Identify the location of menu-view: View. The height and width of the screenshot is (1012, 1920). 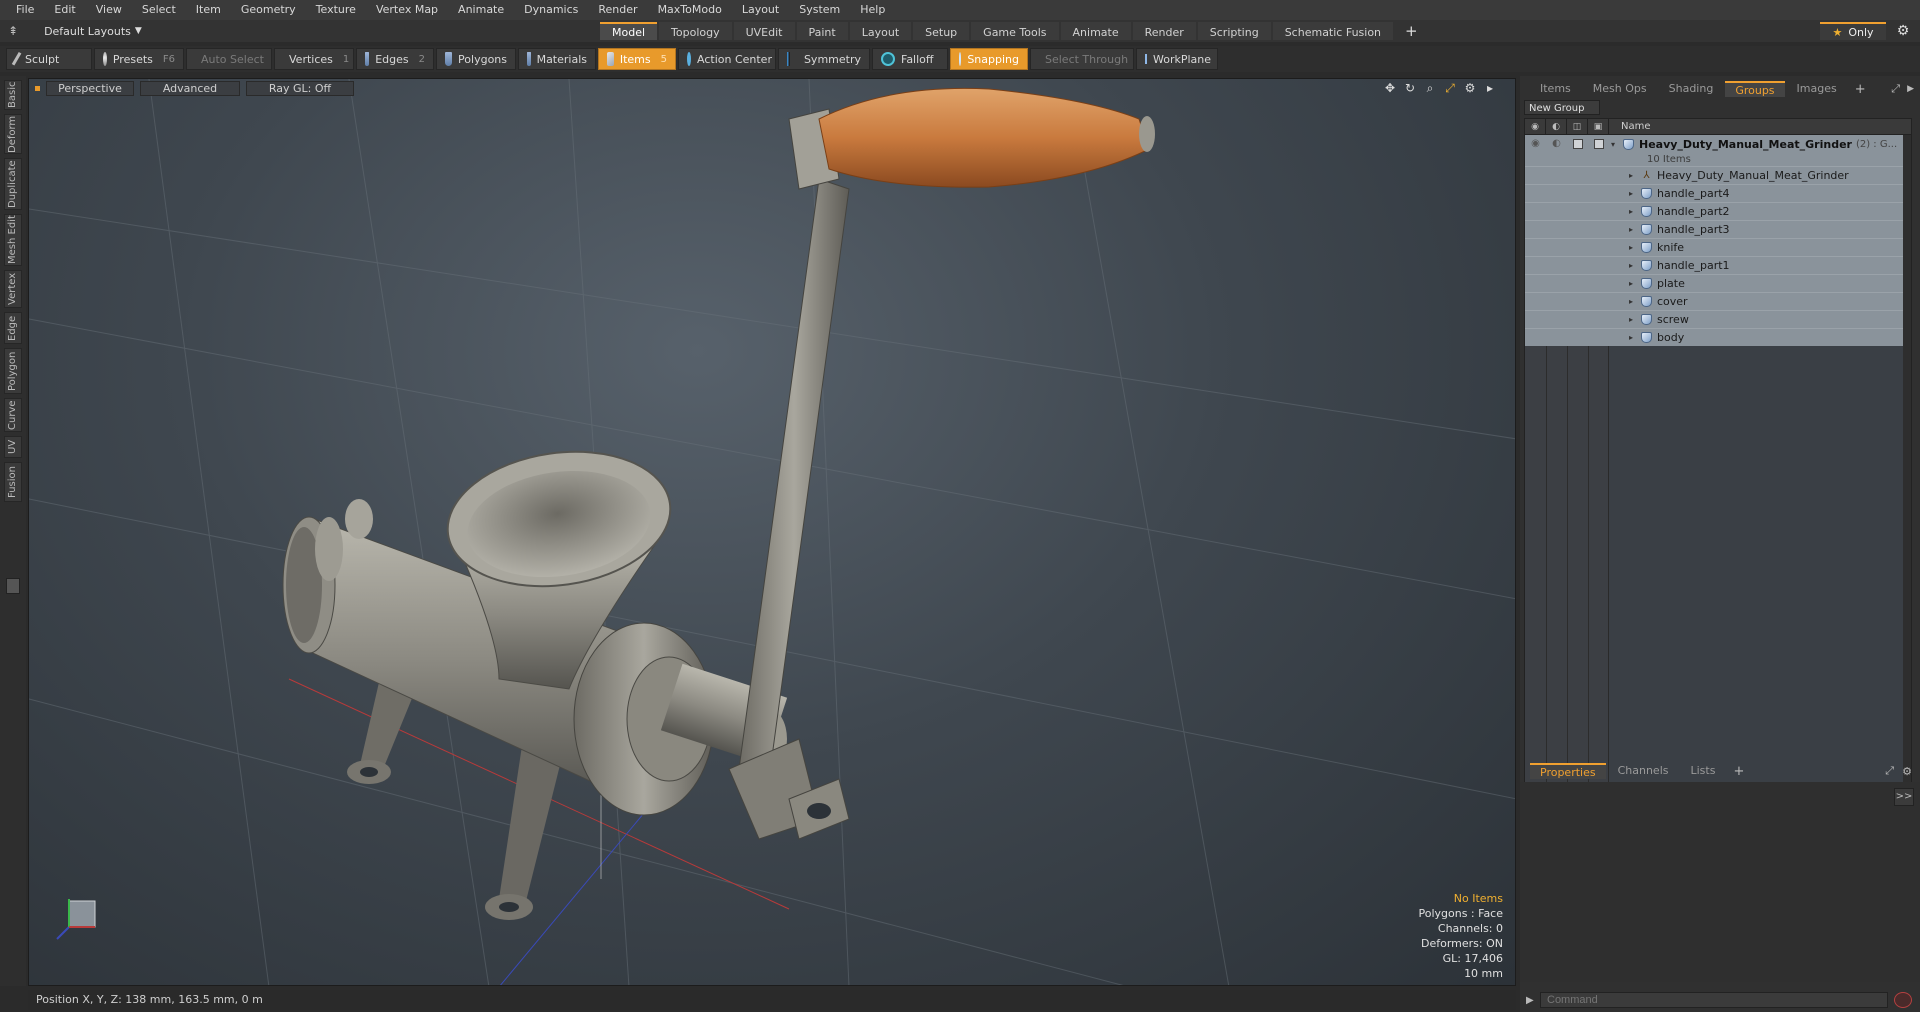
(109, 10).